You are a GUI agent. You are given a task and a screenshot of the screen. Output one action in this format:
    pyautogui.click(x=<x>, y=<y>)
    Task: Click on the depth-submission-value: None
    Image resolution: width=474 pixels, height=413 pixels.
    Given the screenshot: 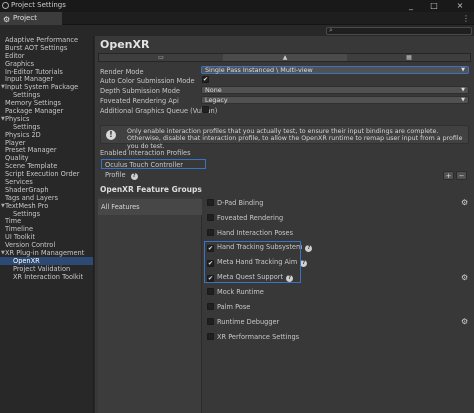 What is the action you would take?
    pyautogui.click(x=213, y=90)
    